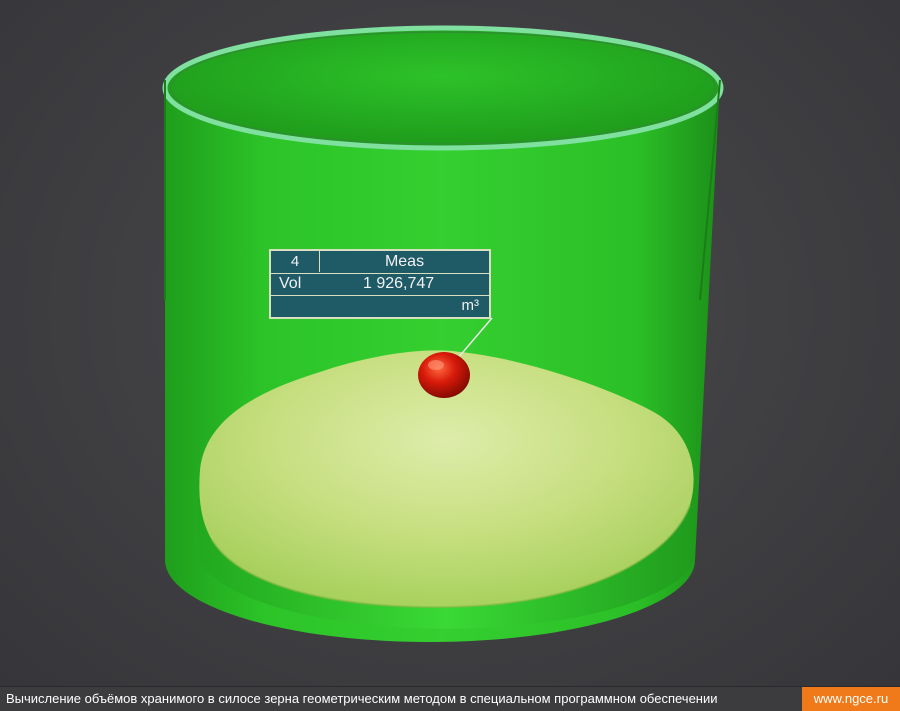 Image resolution: width=900 pixels, height=711 pixels. What do you see at coordinates (444, 375) in the screenshot?
I see `measure-point-sphere-icon` at bounding box center [444, 375].